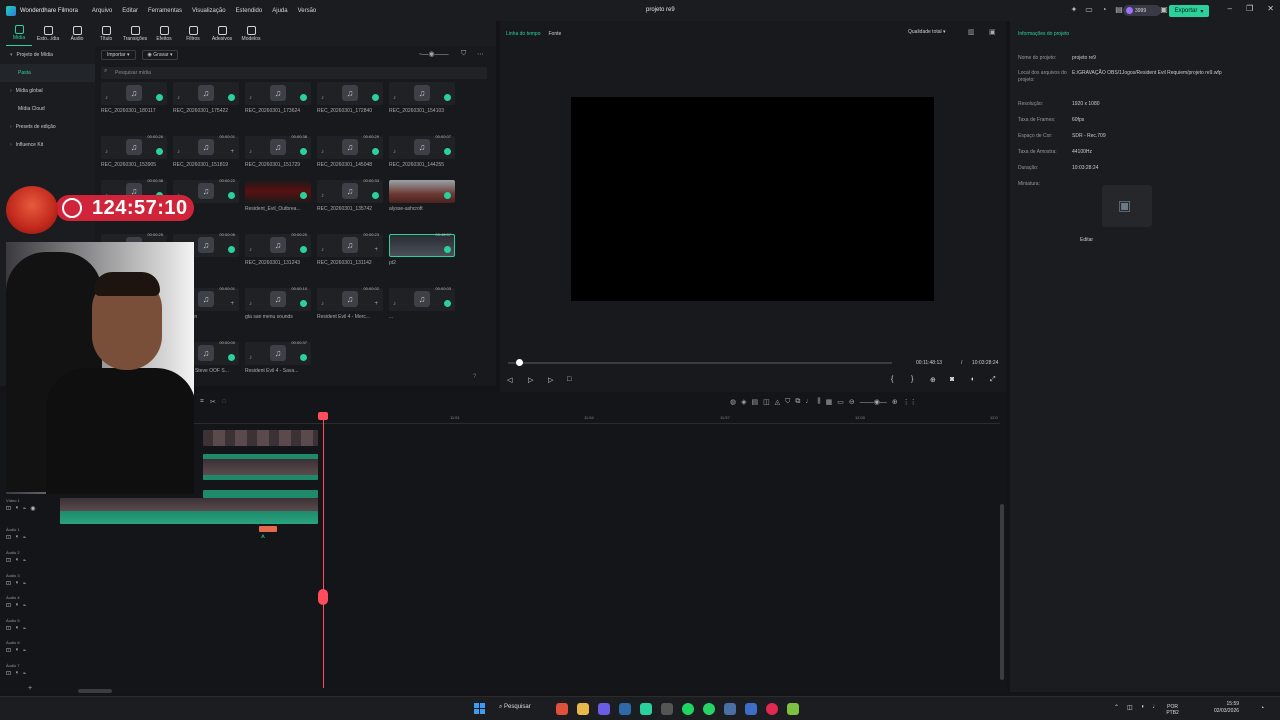 This screenshot has width=1280, height=720. Describe the element at coordinates (933, 380) in the screenshot. I see `zoom-fit-icon: ⊕` at that location.